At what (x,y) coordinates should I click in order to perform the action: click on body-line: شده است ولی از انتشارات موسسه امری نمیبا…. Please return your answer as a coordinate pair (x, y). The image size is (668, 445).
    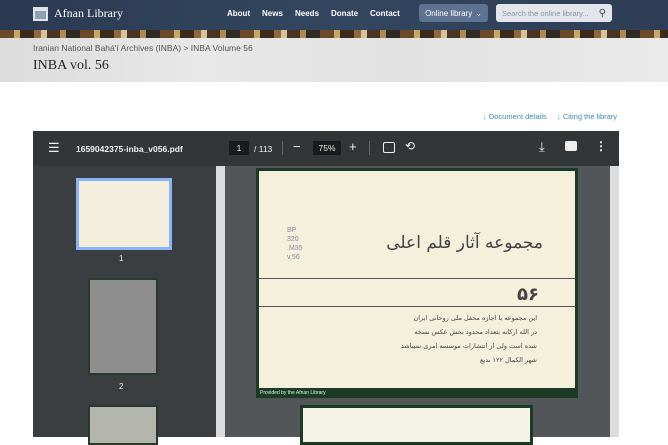
    Looking at the image, I should click on (468, 346).